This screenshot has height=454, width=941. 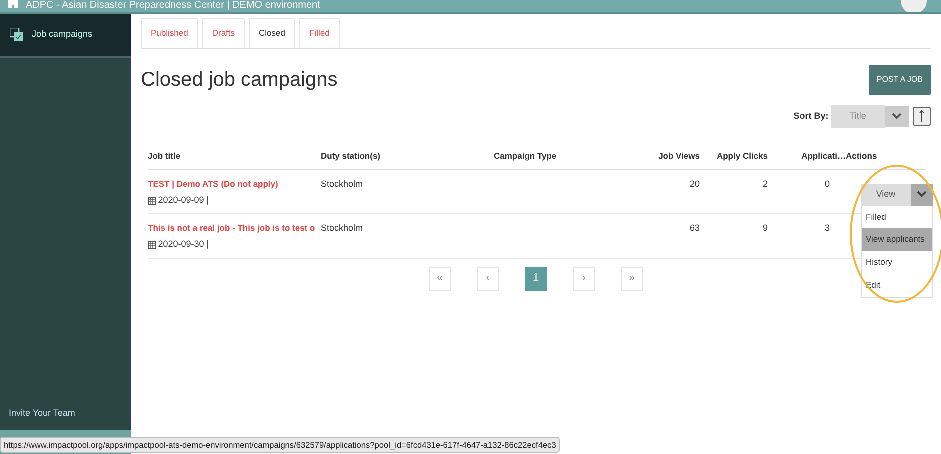 What do you see at coordinates (886, 195) in the screenshot?
I see `view-button: View` at bounding box center [886, 195].